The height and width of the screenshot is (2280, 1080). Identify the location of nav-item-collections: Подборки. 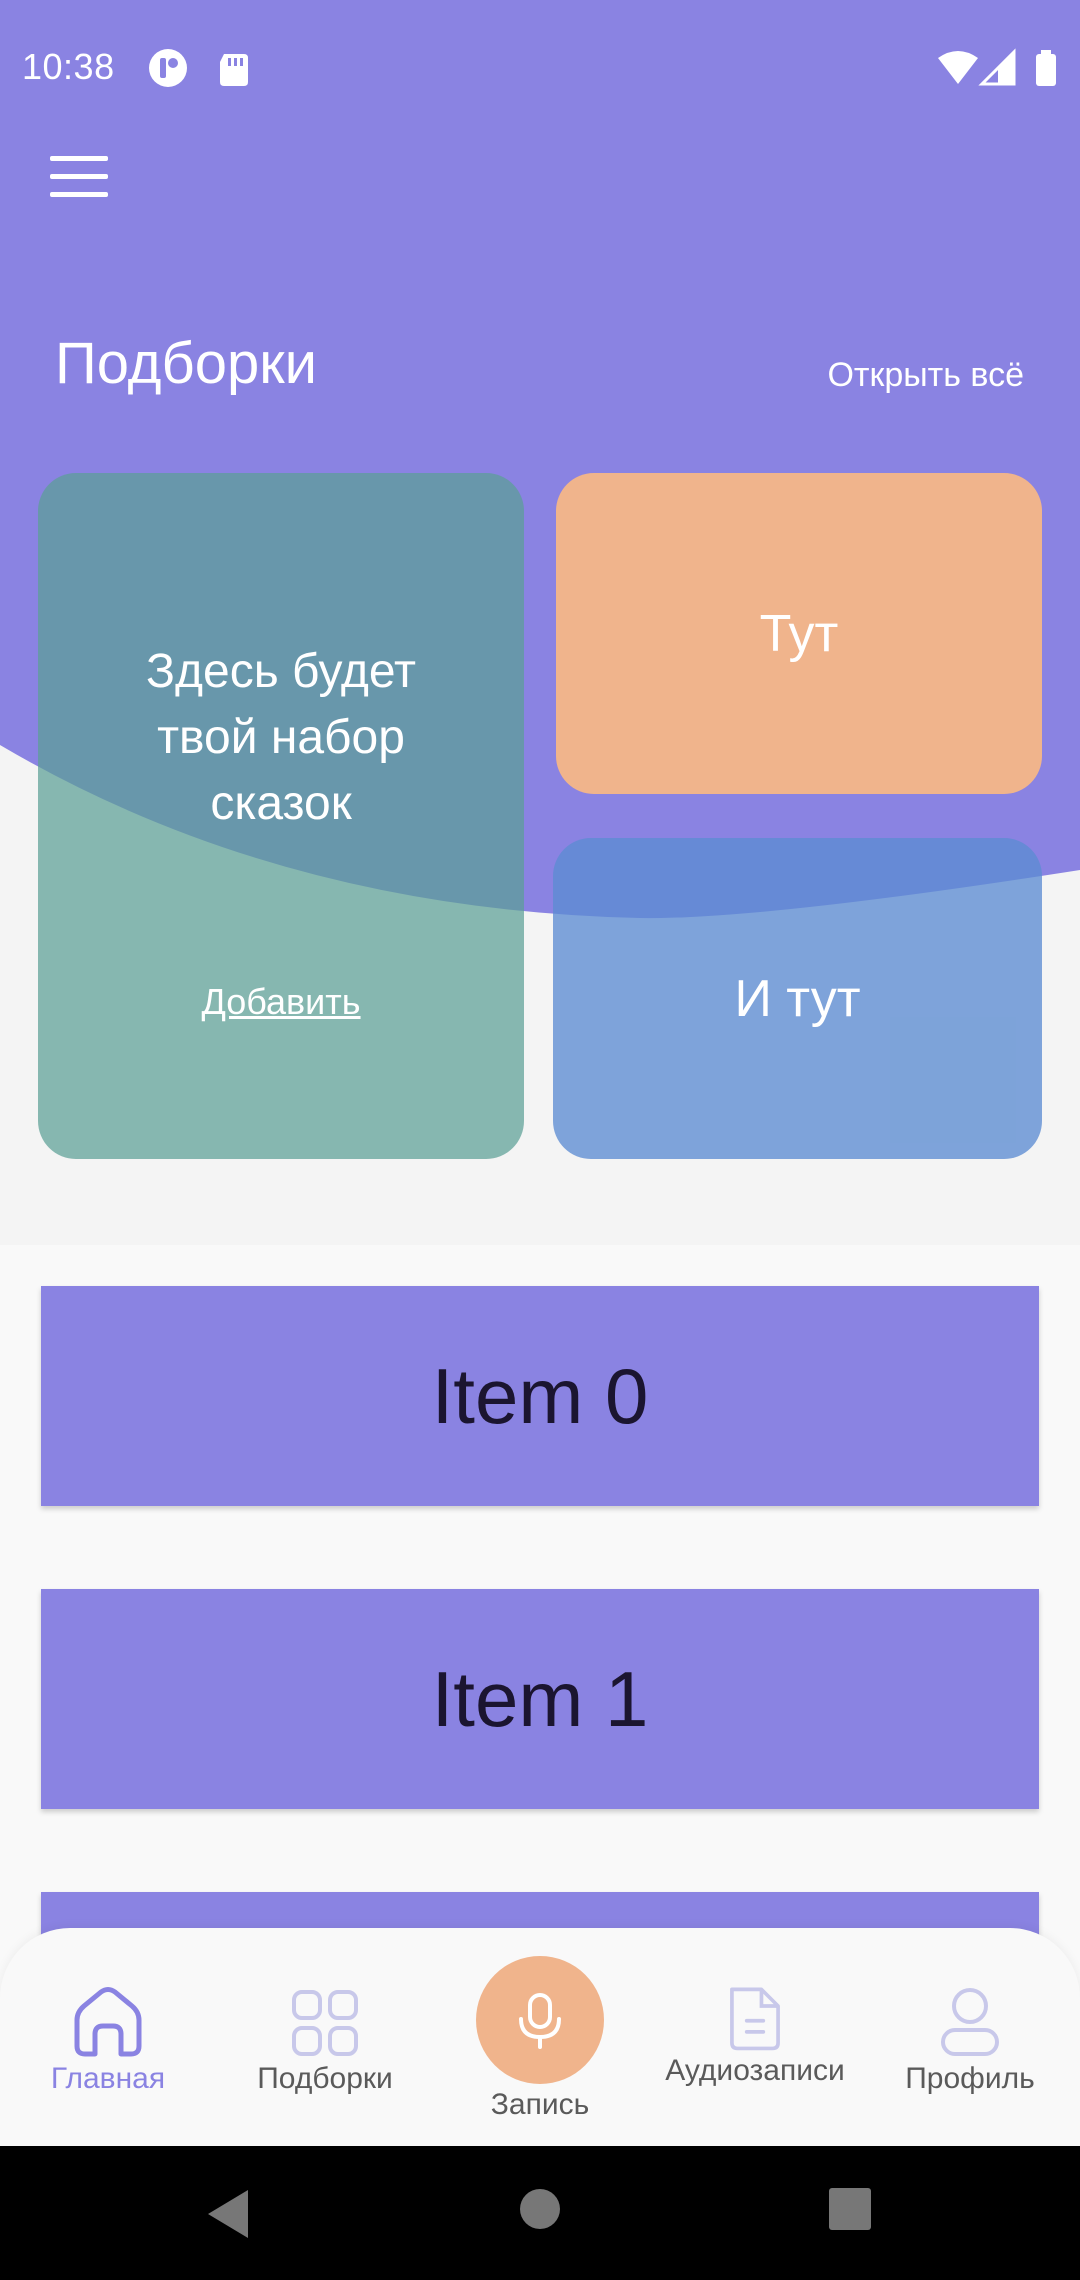
(325, 2037).